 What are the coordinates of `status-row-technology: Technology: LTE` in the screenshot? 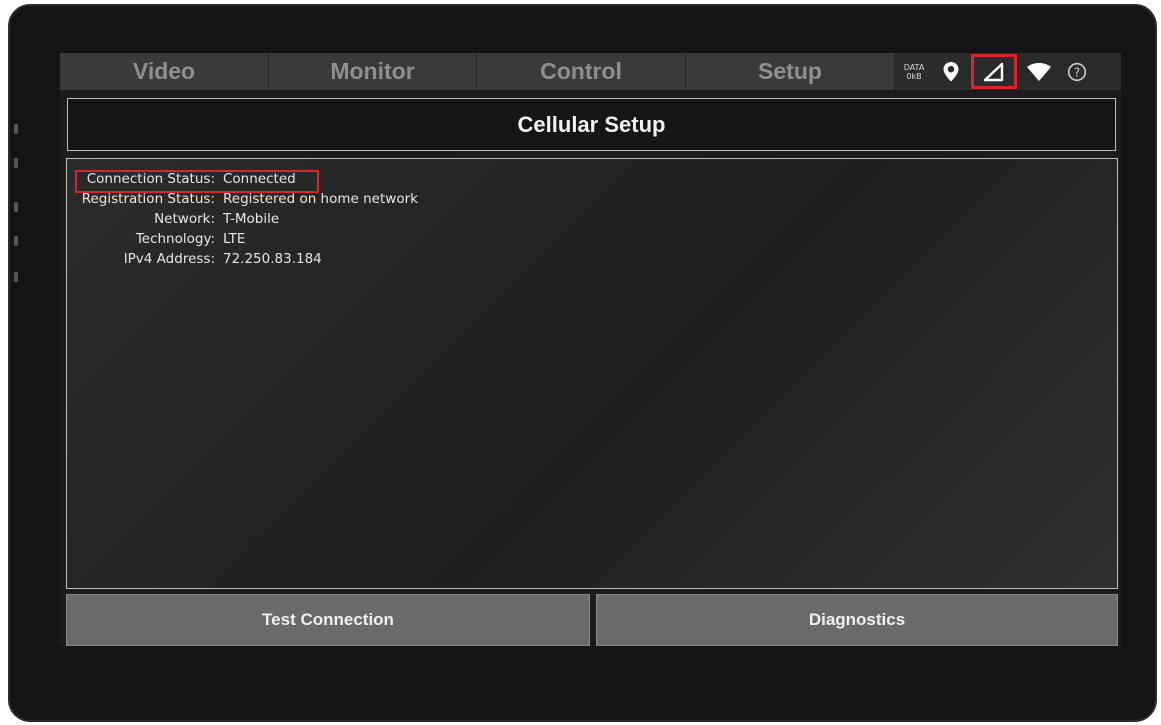 It's located at (247, 239).